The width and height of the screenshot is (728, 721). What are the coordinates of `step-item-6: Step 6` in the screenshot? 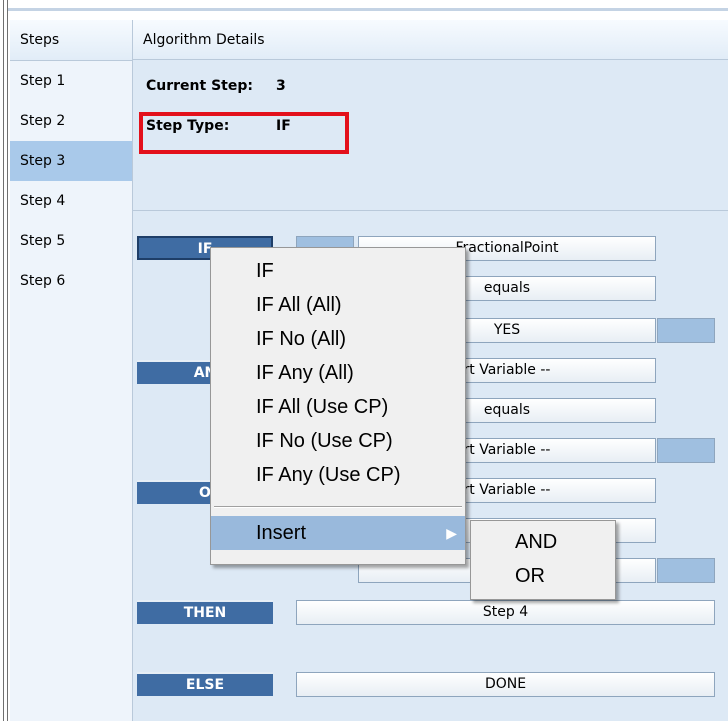 It's located at (71, 281).